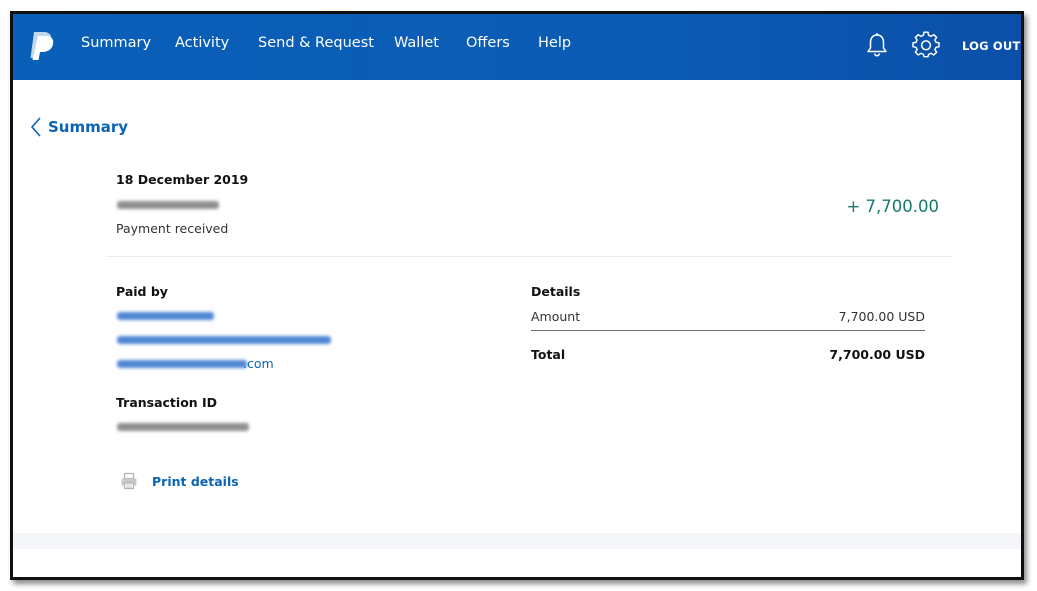 This screenshot has height=591, width=1037. I want to click on section-divider, so click(529, 256).